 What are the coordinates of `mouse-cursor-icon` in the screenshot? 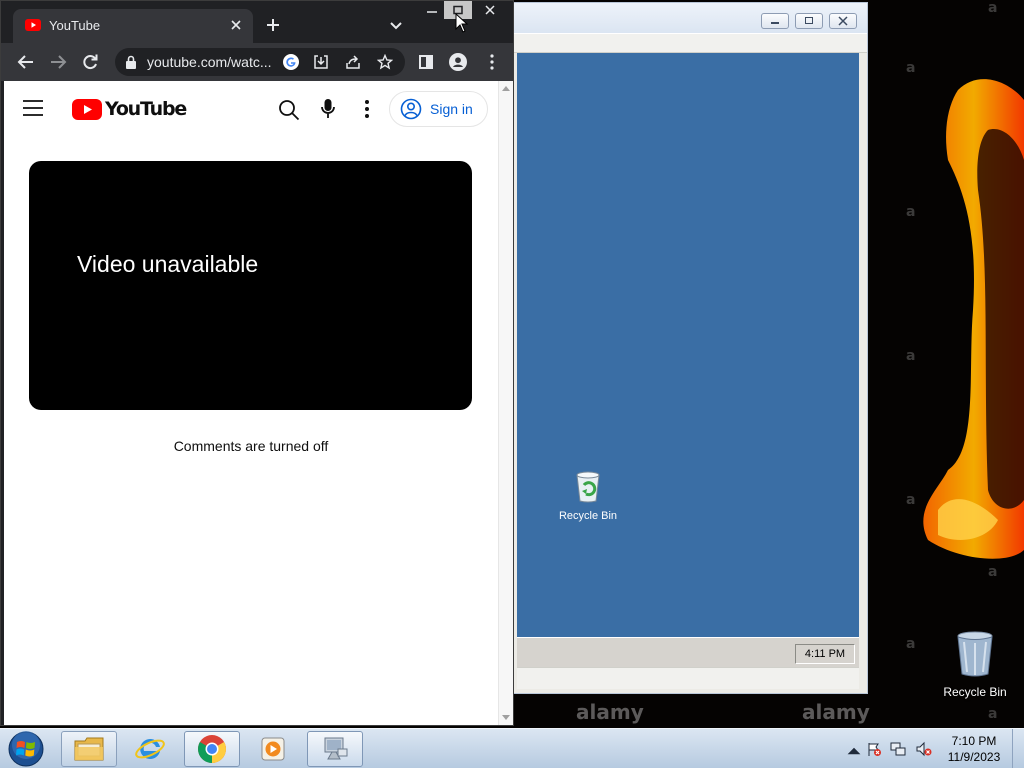 It's located at (462, 23).